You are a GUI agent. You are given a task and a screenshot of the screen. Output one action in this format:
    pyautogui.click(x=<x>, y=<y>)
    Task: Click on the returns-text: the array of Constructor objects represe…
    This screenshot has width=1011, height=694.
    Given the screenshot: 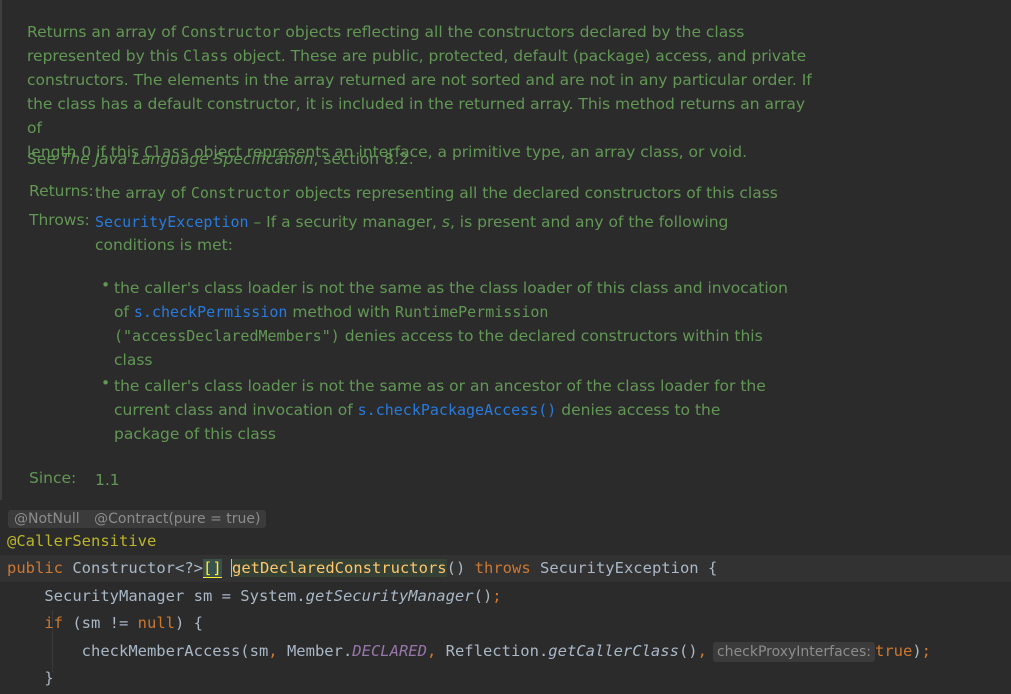 What is the action you would take?
    pyautogui.click(x=436, y=193)
    